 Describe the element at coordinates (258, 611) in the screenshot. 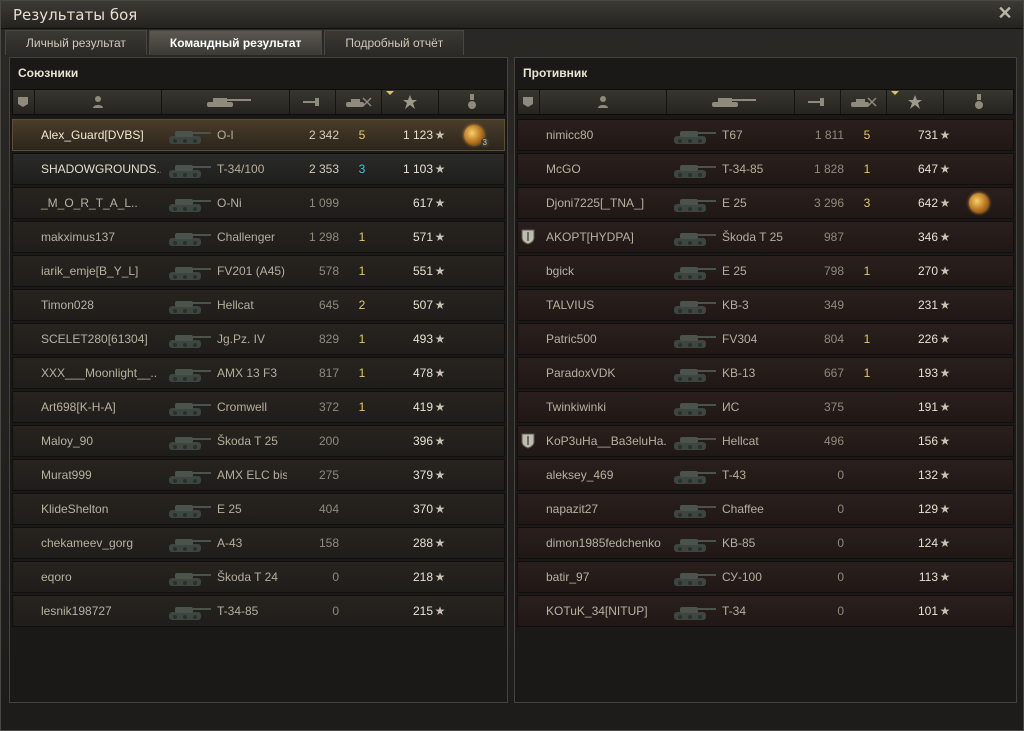

I see `player-row: lesnik198727 T-34-85 0 215 ★` at that location.